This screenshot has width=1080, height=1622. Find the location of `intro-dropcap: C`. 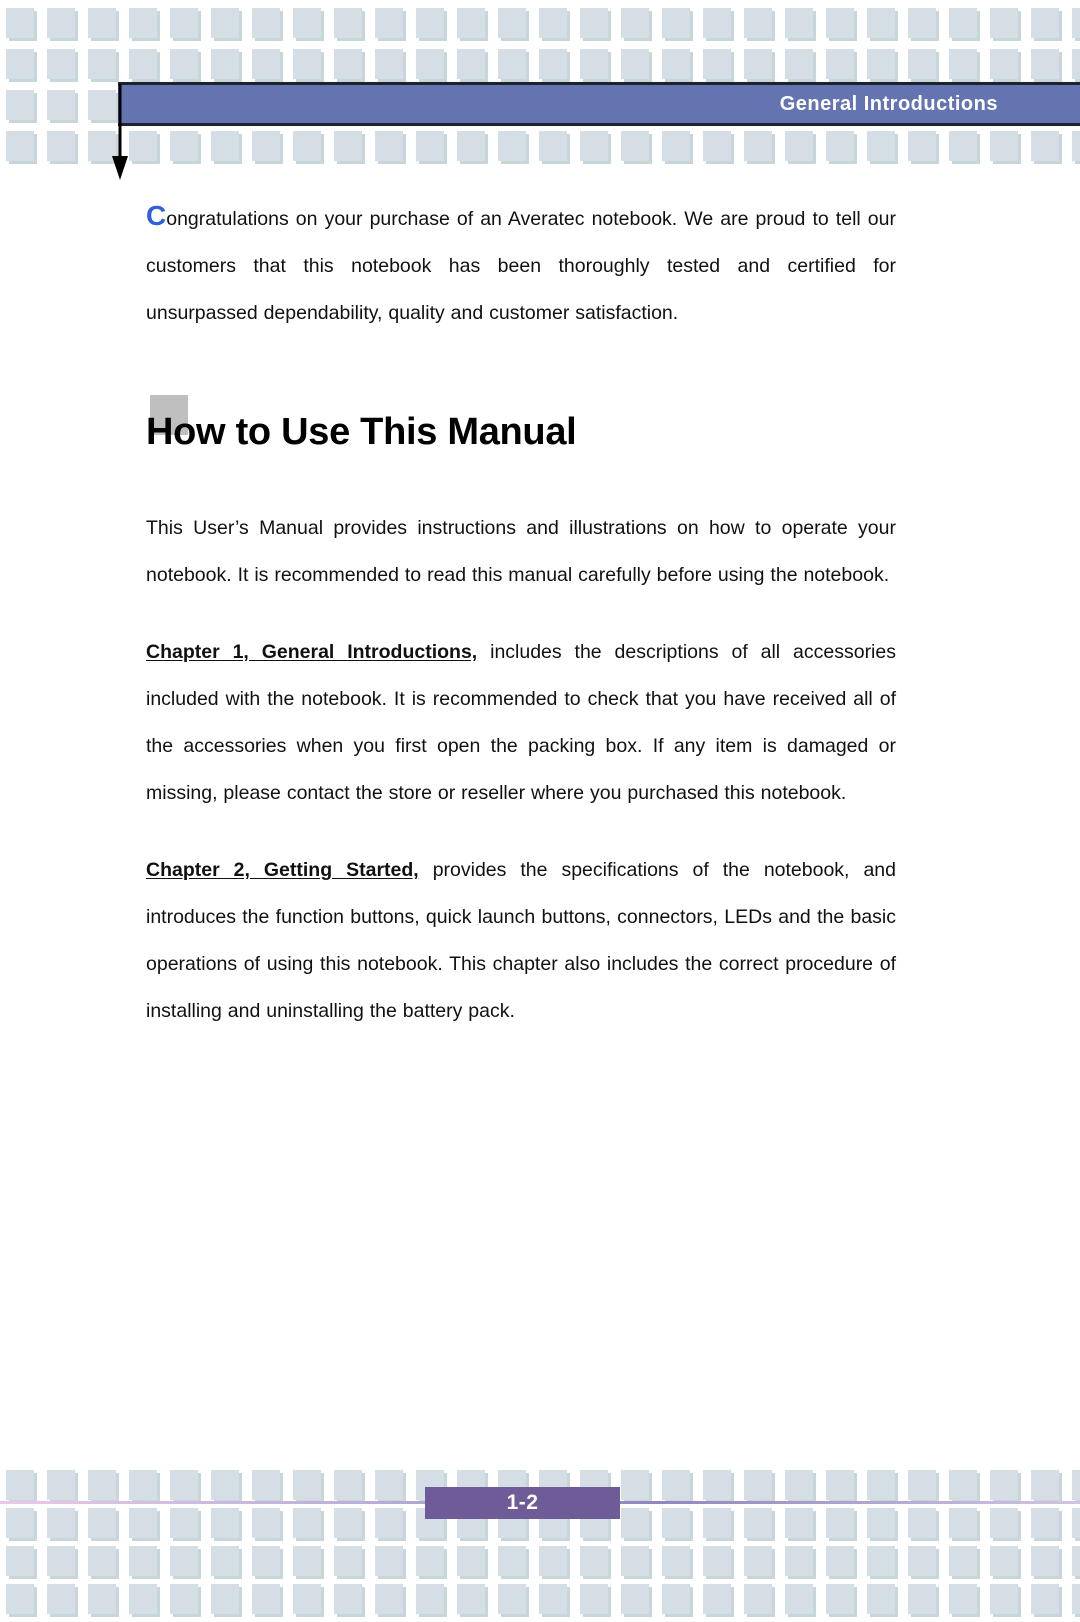

intro-dropcap: C is located at coordinates (156, 215).